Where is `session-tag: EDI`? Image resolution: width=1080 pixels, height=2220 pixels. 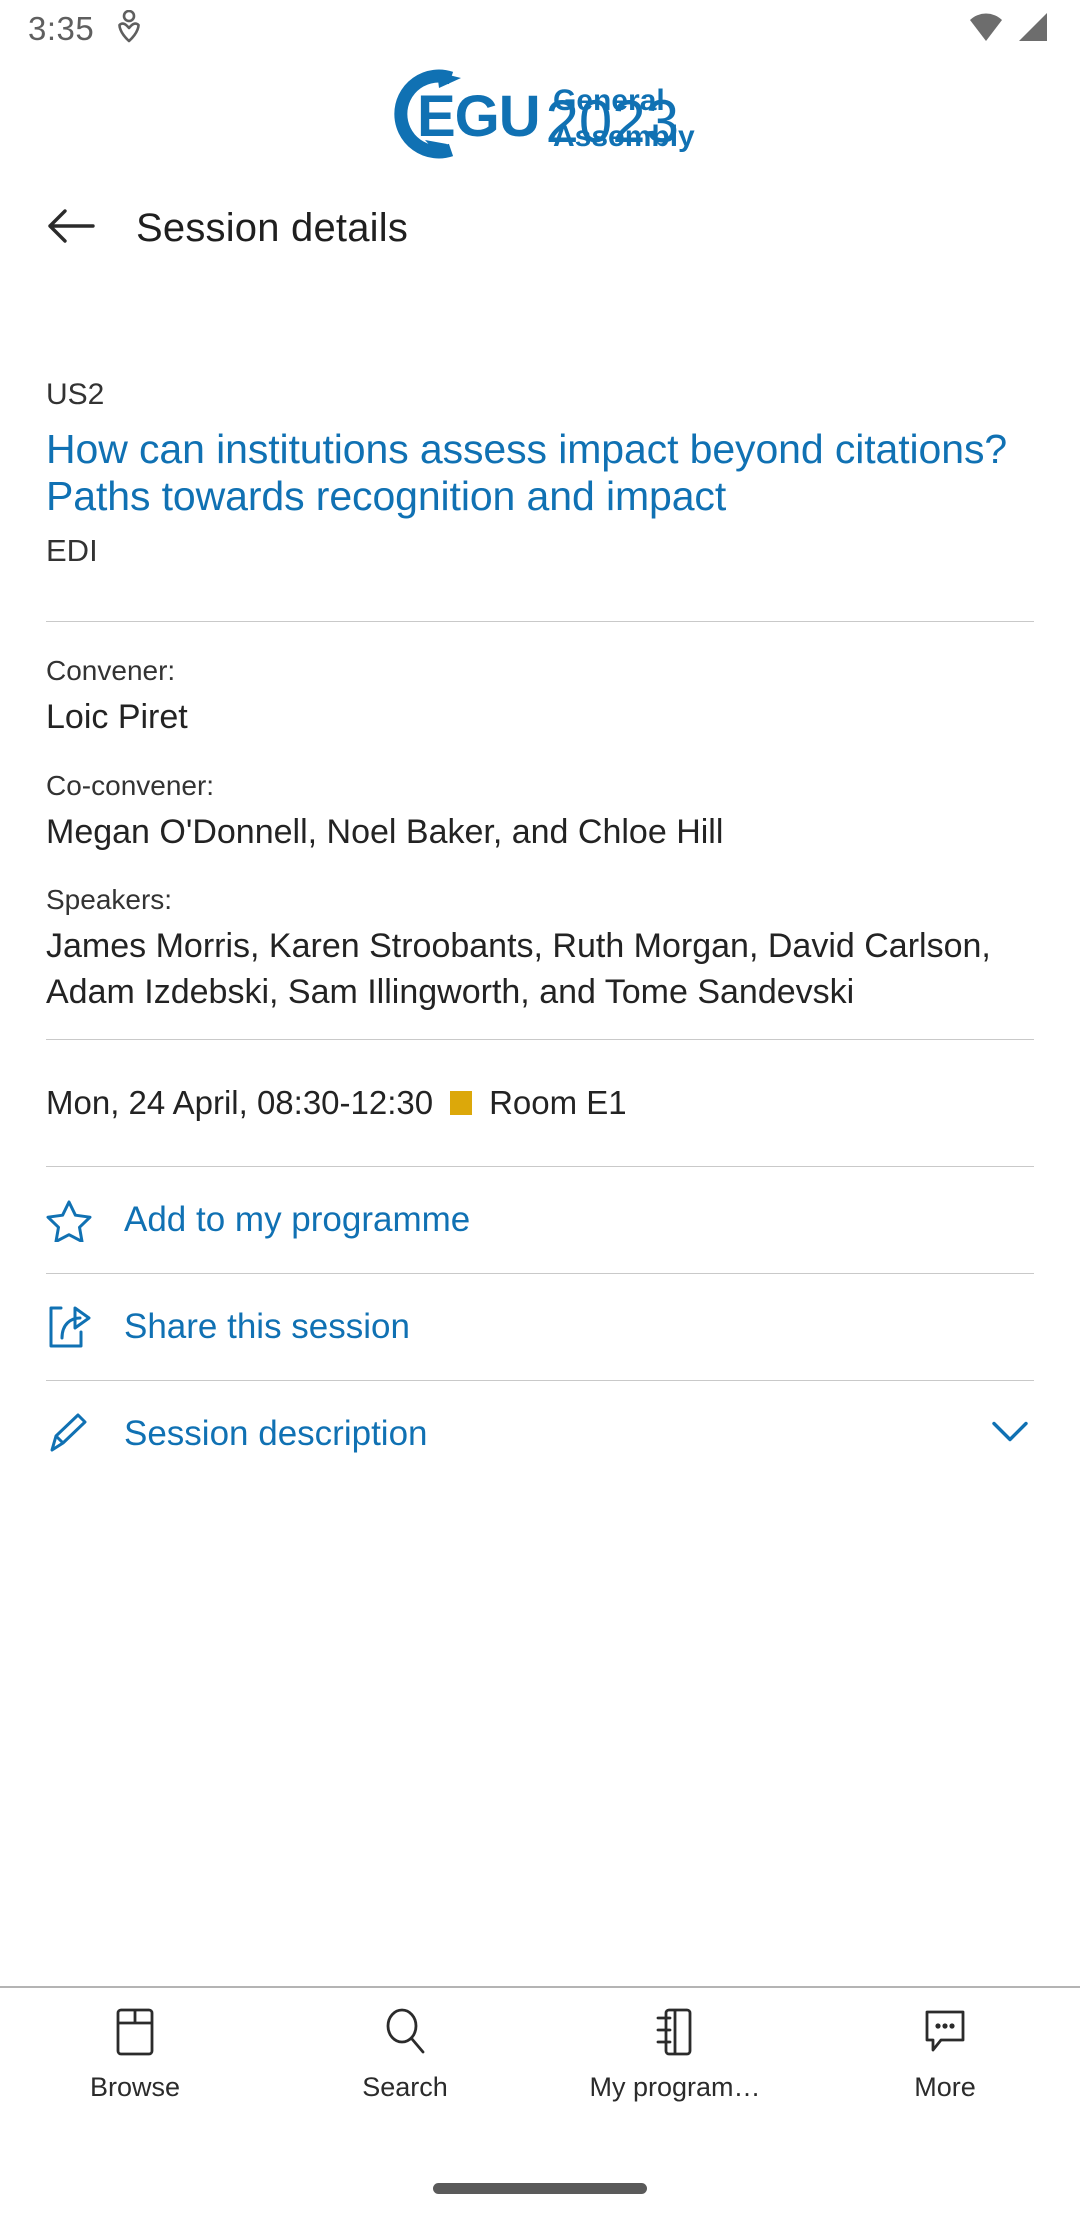
session-tag: EDI is located at coordinates (72, 551).